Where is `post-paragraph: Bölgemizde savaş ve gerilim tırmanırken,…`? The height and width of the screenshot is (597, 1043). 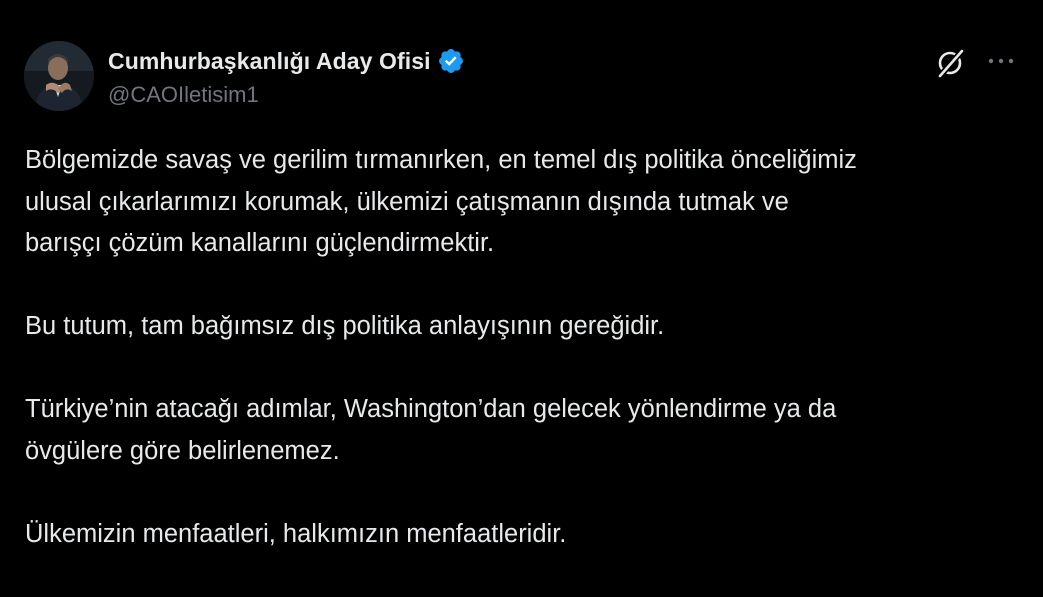
post-paragraph: Bölgemizde savaş ve gerilim tırmanırken,… is located at coordinates (441, 201).